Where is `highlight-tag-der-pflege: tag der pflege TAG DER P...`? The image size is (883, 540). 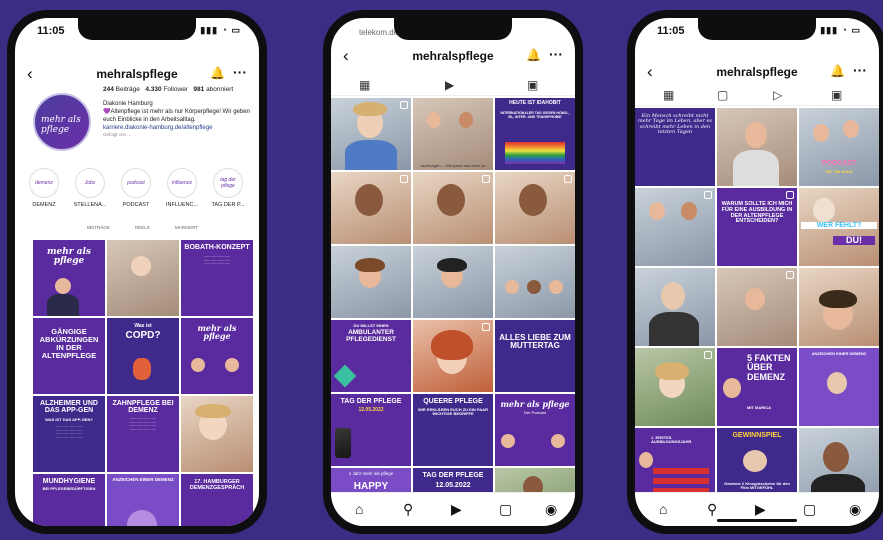 highlight-tag-der-pflege: tag der pflege TAG DER P... is located at coordinates (228, 188).